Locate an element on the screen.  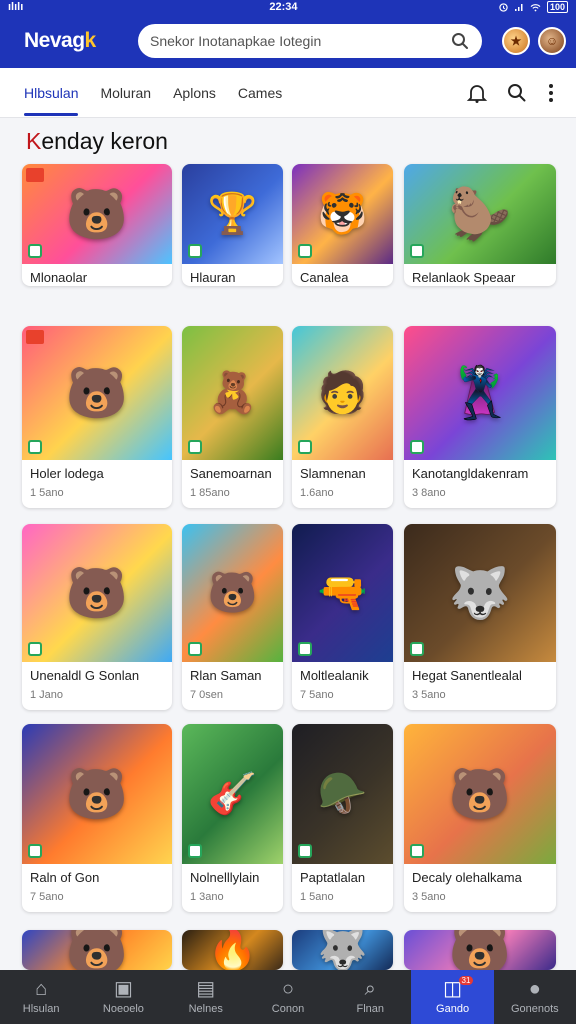
game-title: Paptatlalan is located at coordinates (333, 877).